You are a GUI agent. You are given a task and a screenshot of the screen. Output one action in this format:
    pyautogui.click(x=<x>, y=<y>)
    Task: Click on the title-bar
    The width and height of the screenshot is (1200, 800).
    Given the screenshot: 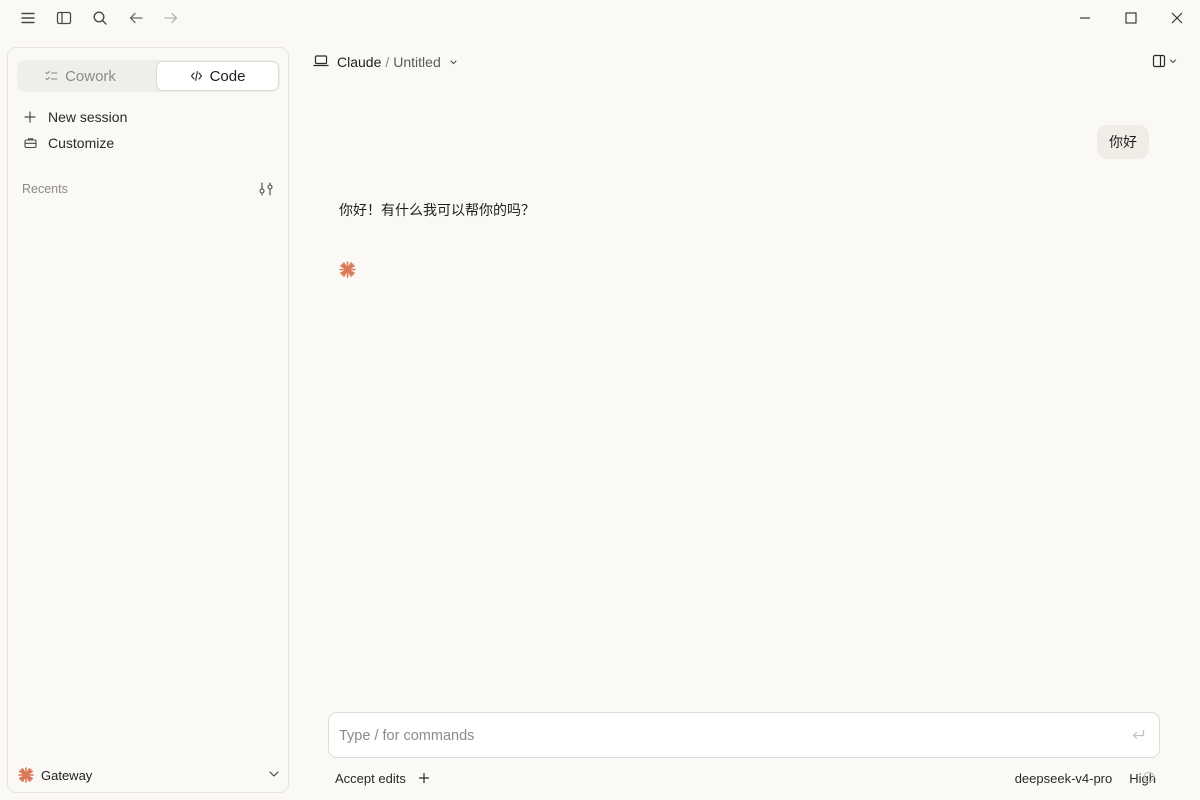 What is the action you would take?
    pyautogui.click(x=600, y=18)
    